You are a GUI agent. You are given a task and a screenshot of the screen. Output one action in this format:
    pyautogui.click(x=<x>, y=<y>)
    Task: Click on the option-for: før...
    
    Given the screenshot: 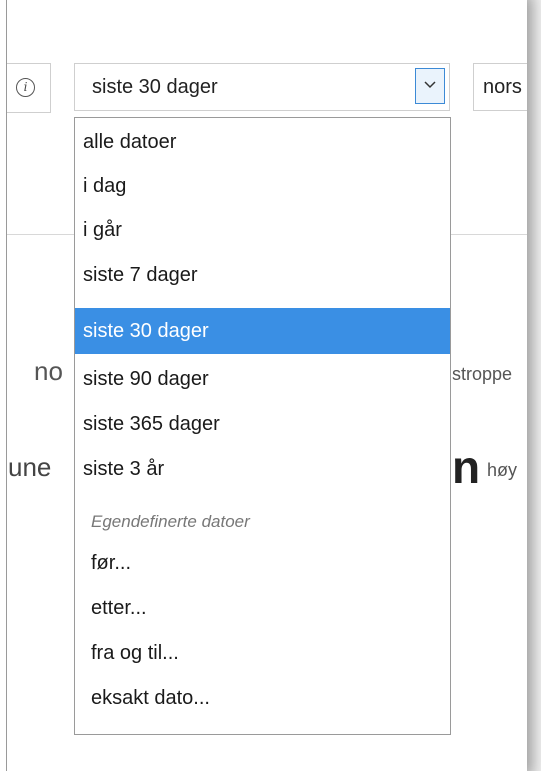 What is the action you would take?
    pyautogui.click(x=262, y=563)
    